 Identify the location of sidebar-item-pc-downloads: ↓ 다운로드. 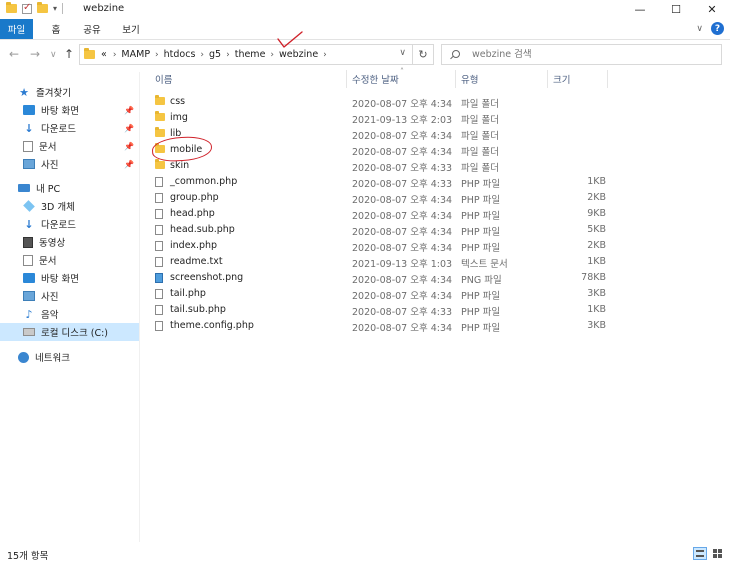
(69, 224).